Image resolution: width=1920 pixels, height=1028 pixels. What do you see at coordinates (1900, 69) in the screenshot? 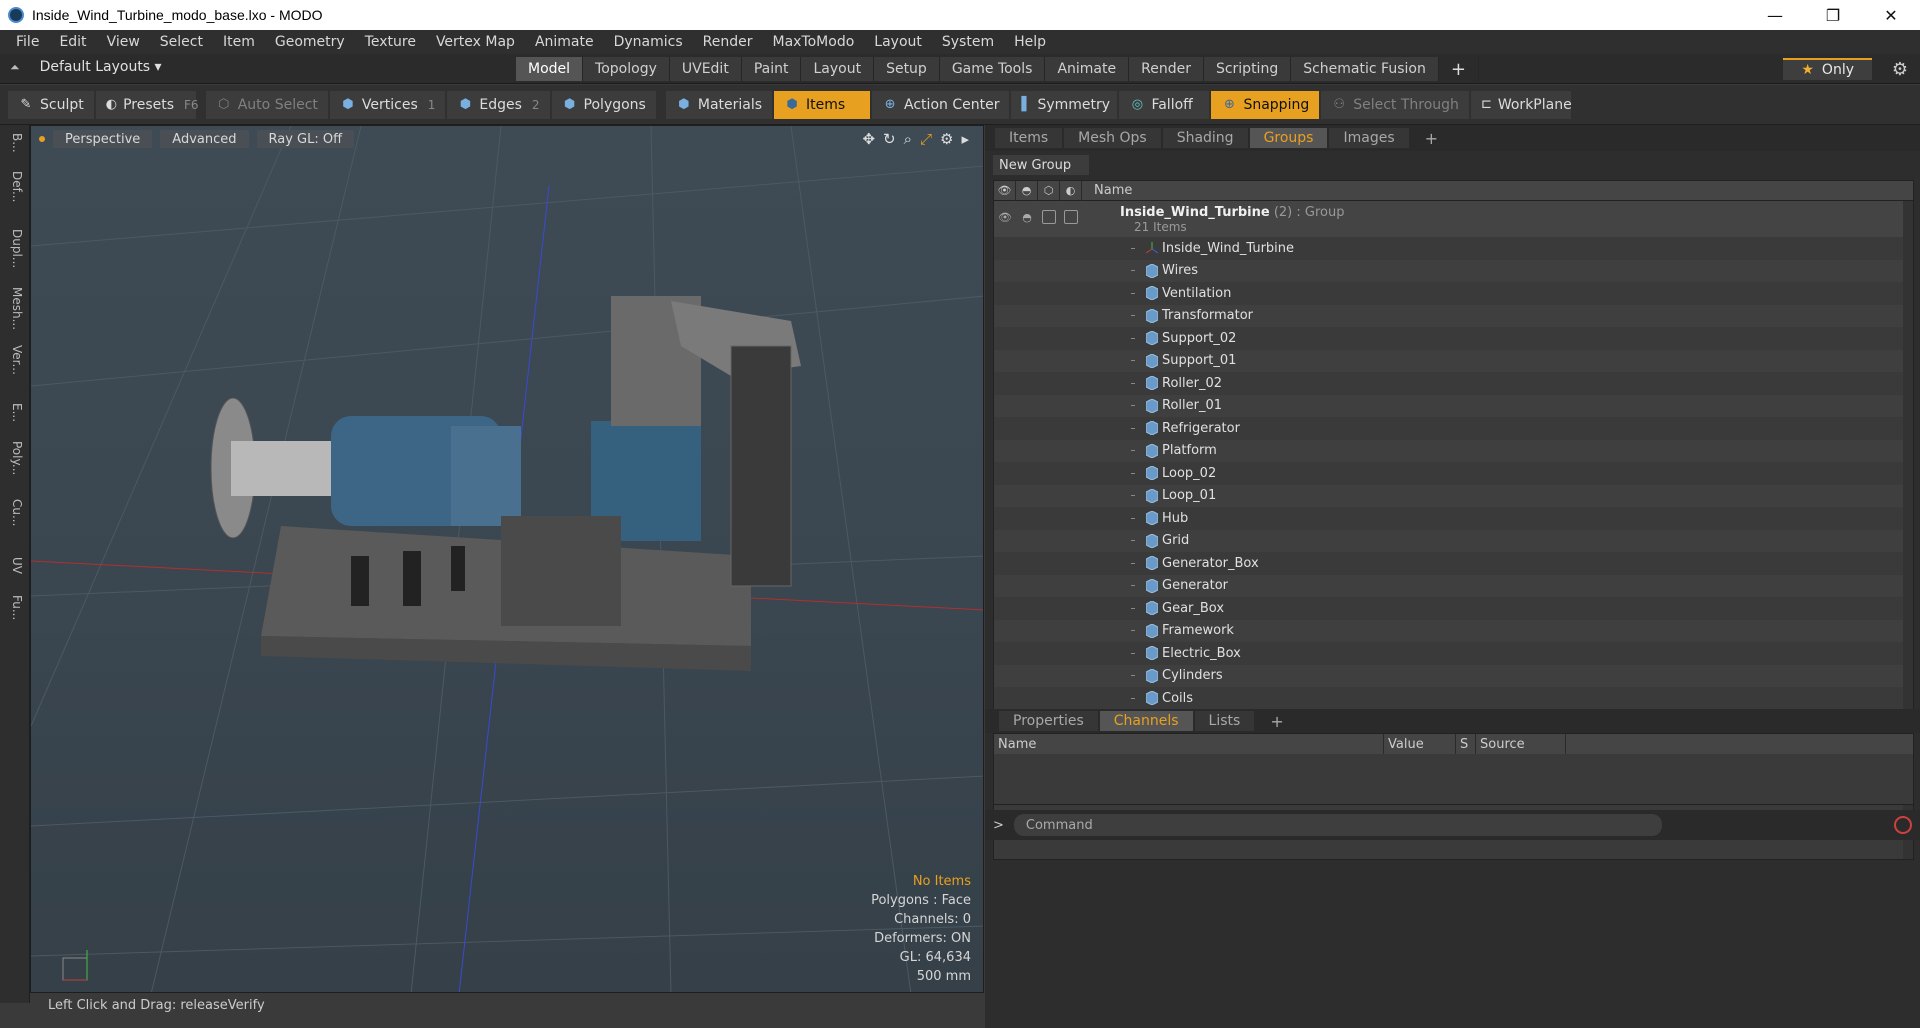
I see `gear-icon: ⚙` at bounding box center [1900, 69].